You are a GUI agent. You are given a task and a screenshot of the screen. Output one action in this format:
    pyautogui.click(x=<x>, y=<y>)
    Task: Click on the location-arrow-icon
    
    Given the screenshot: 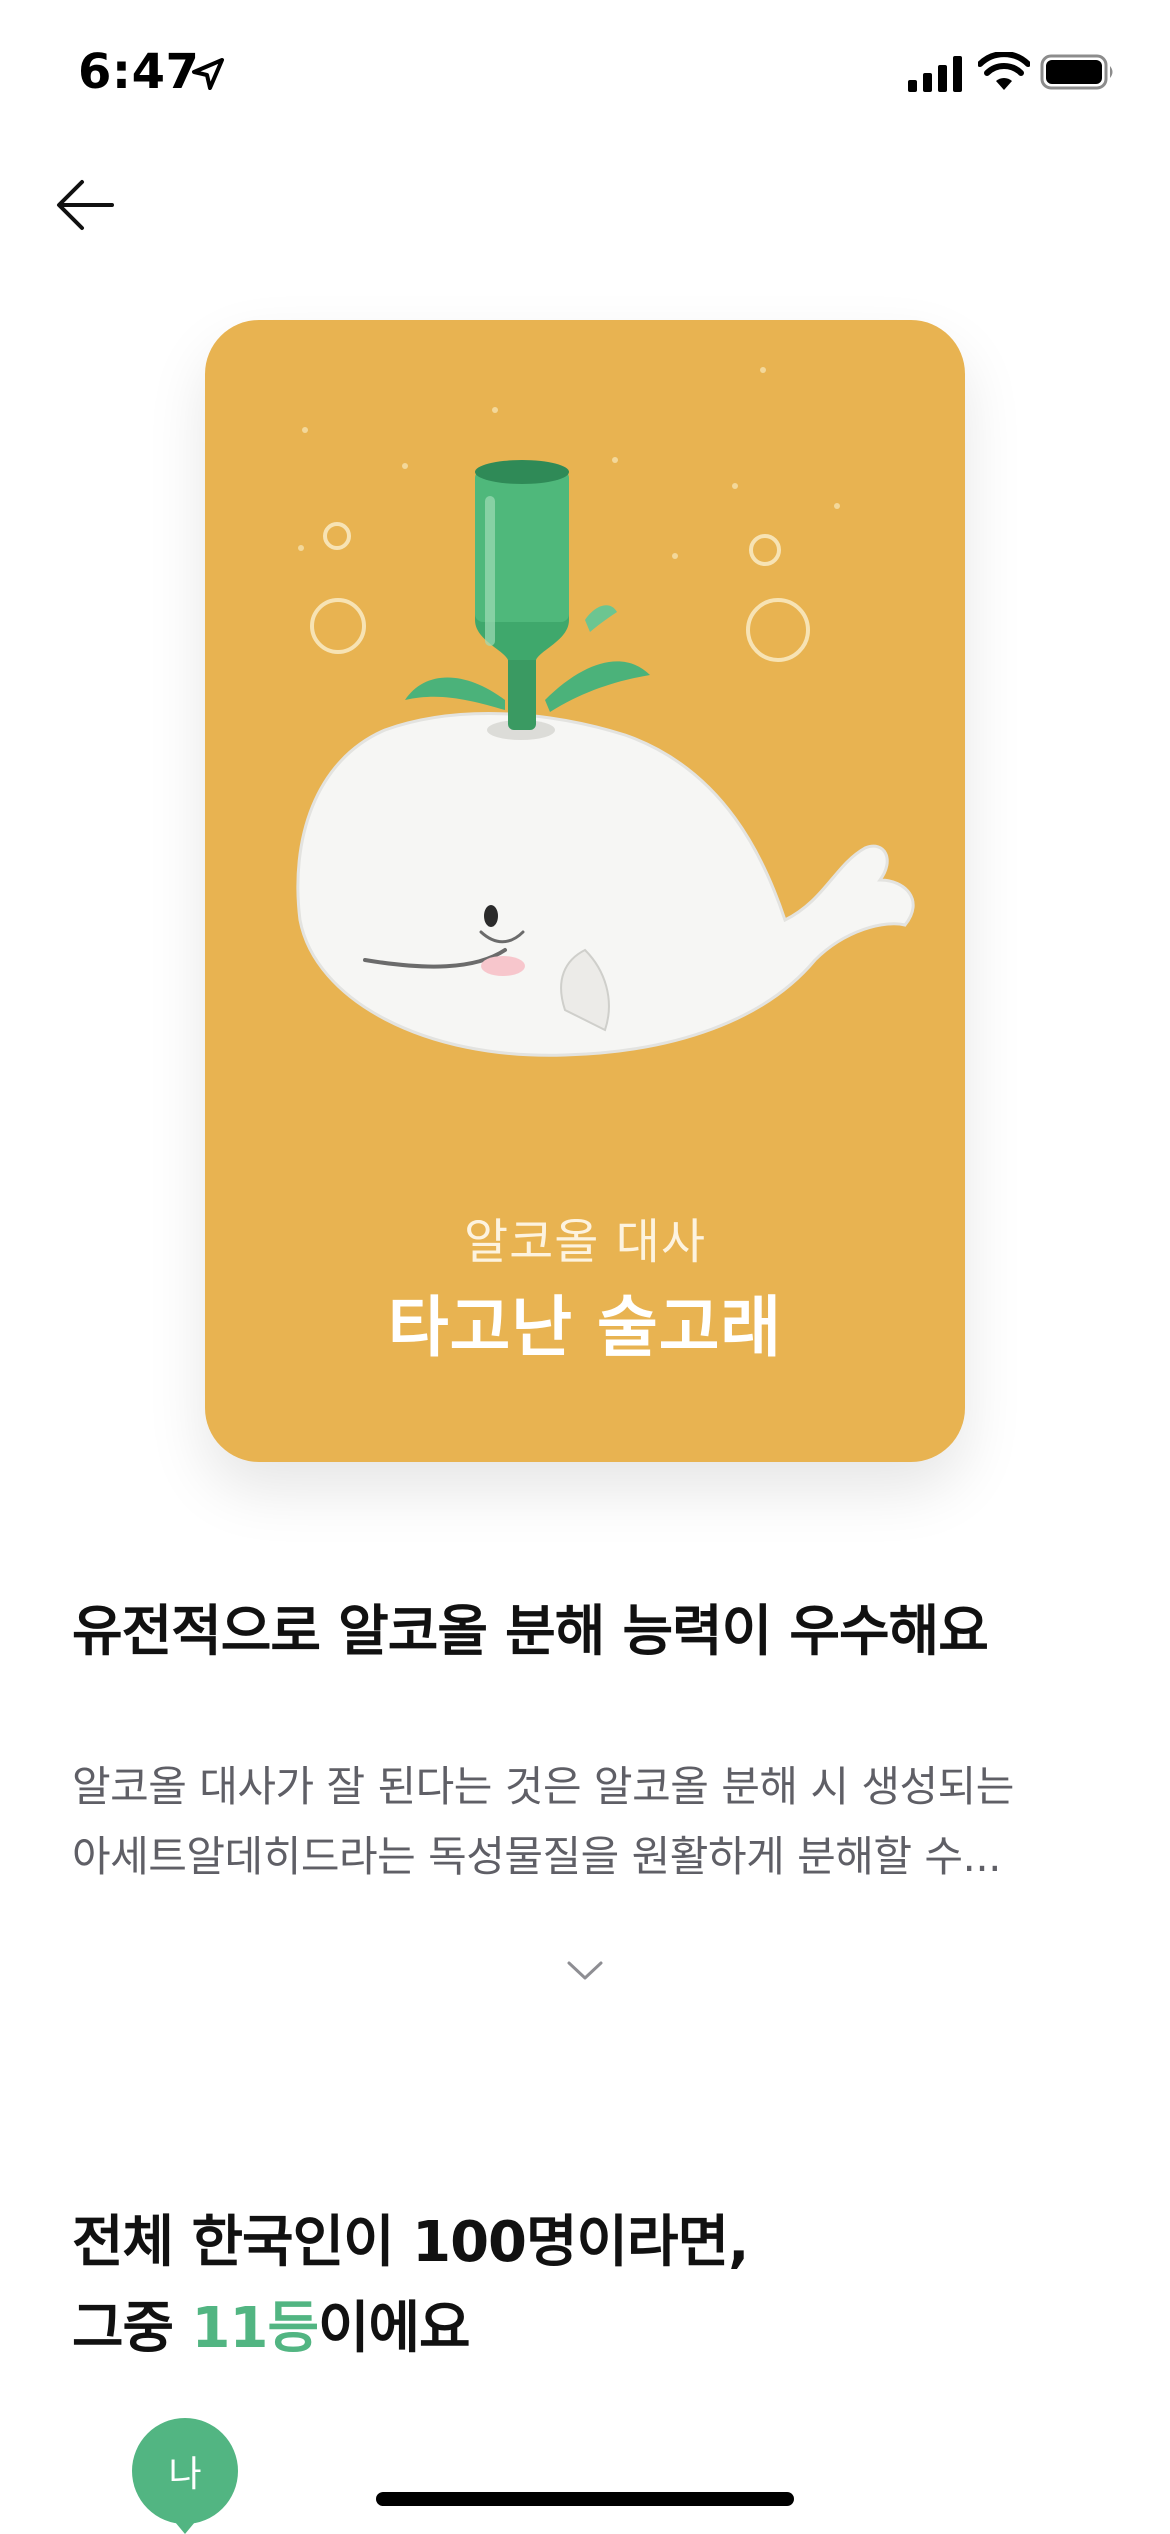 What is the action you would take?
    pyautogui.click(x=208, y=74)
    